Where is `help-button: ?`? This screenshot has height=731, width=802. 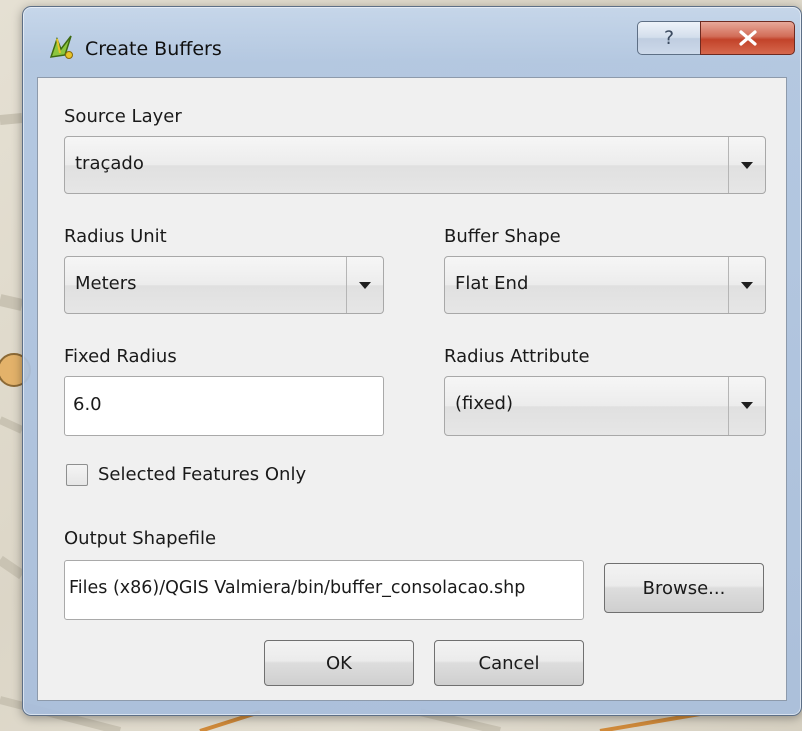
help-button: ? is located at coordinates (668, 38).